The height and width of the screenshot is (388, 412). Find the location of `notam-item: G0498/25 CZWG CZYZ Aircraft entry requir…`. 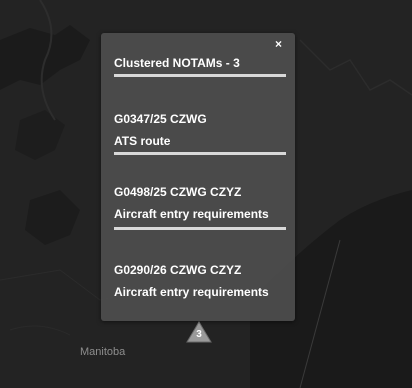

notam-item: G0498/25 CZWG CZYZ Aircraft entry requir… is located at coordinates (201, 203).